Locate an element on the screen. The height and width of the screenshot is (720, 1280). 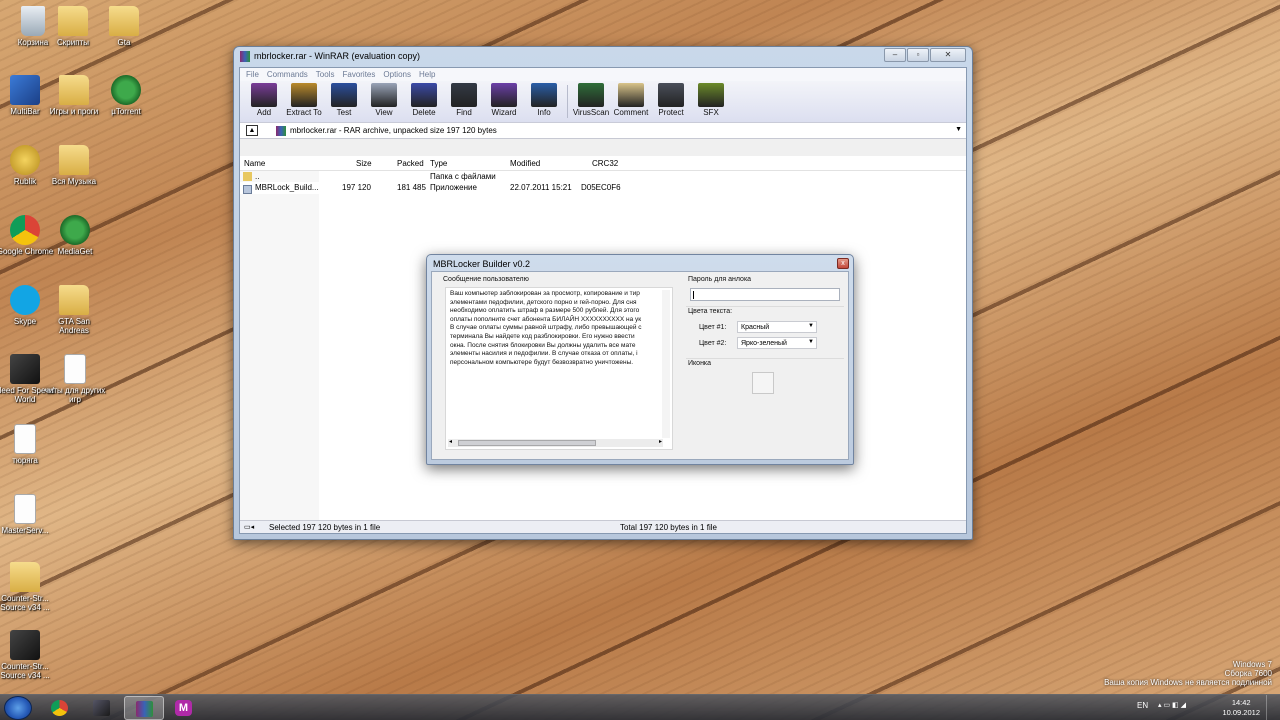
dialog-close-button: x is located at coordinates (843, 263).